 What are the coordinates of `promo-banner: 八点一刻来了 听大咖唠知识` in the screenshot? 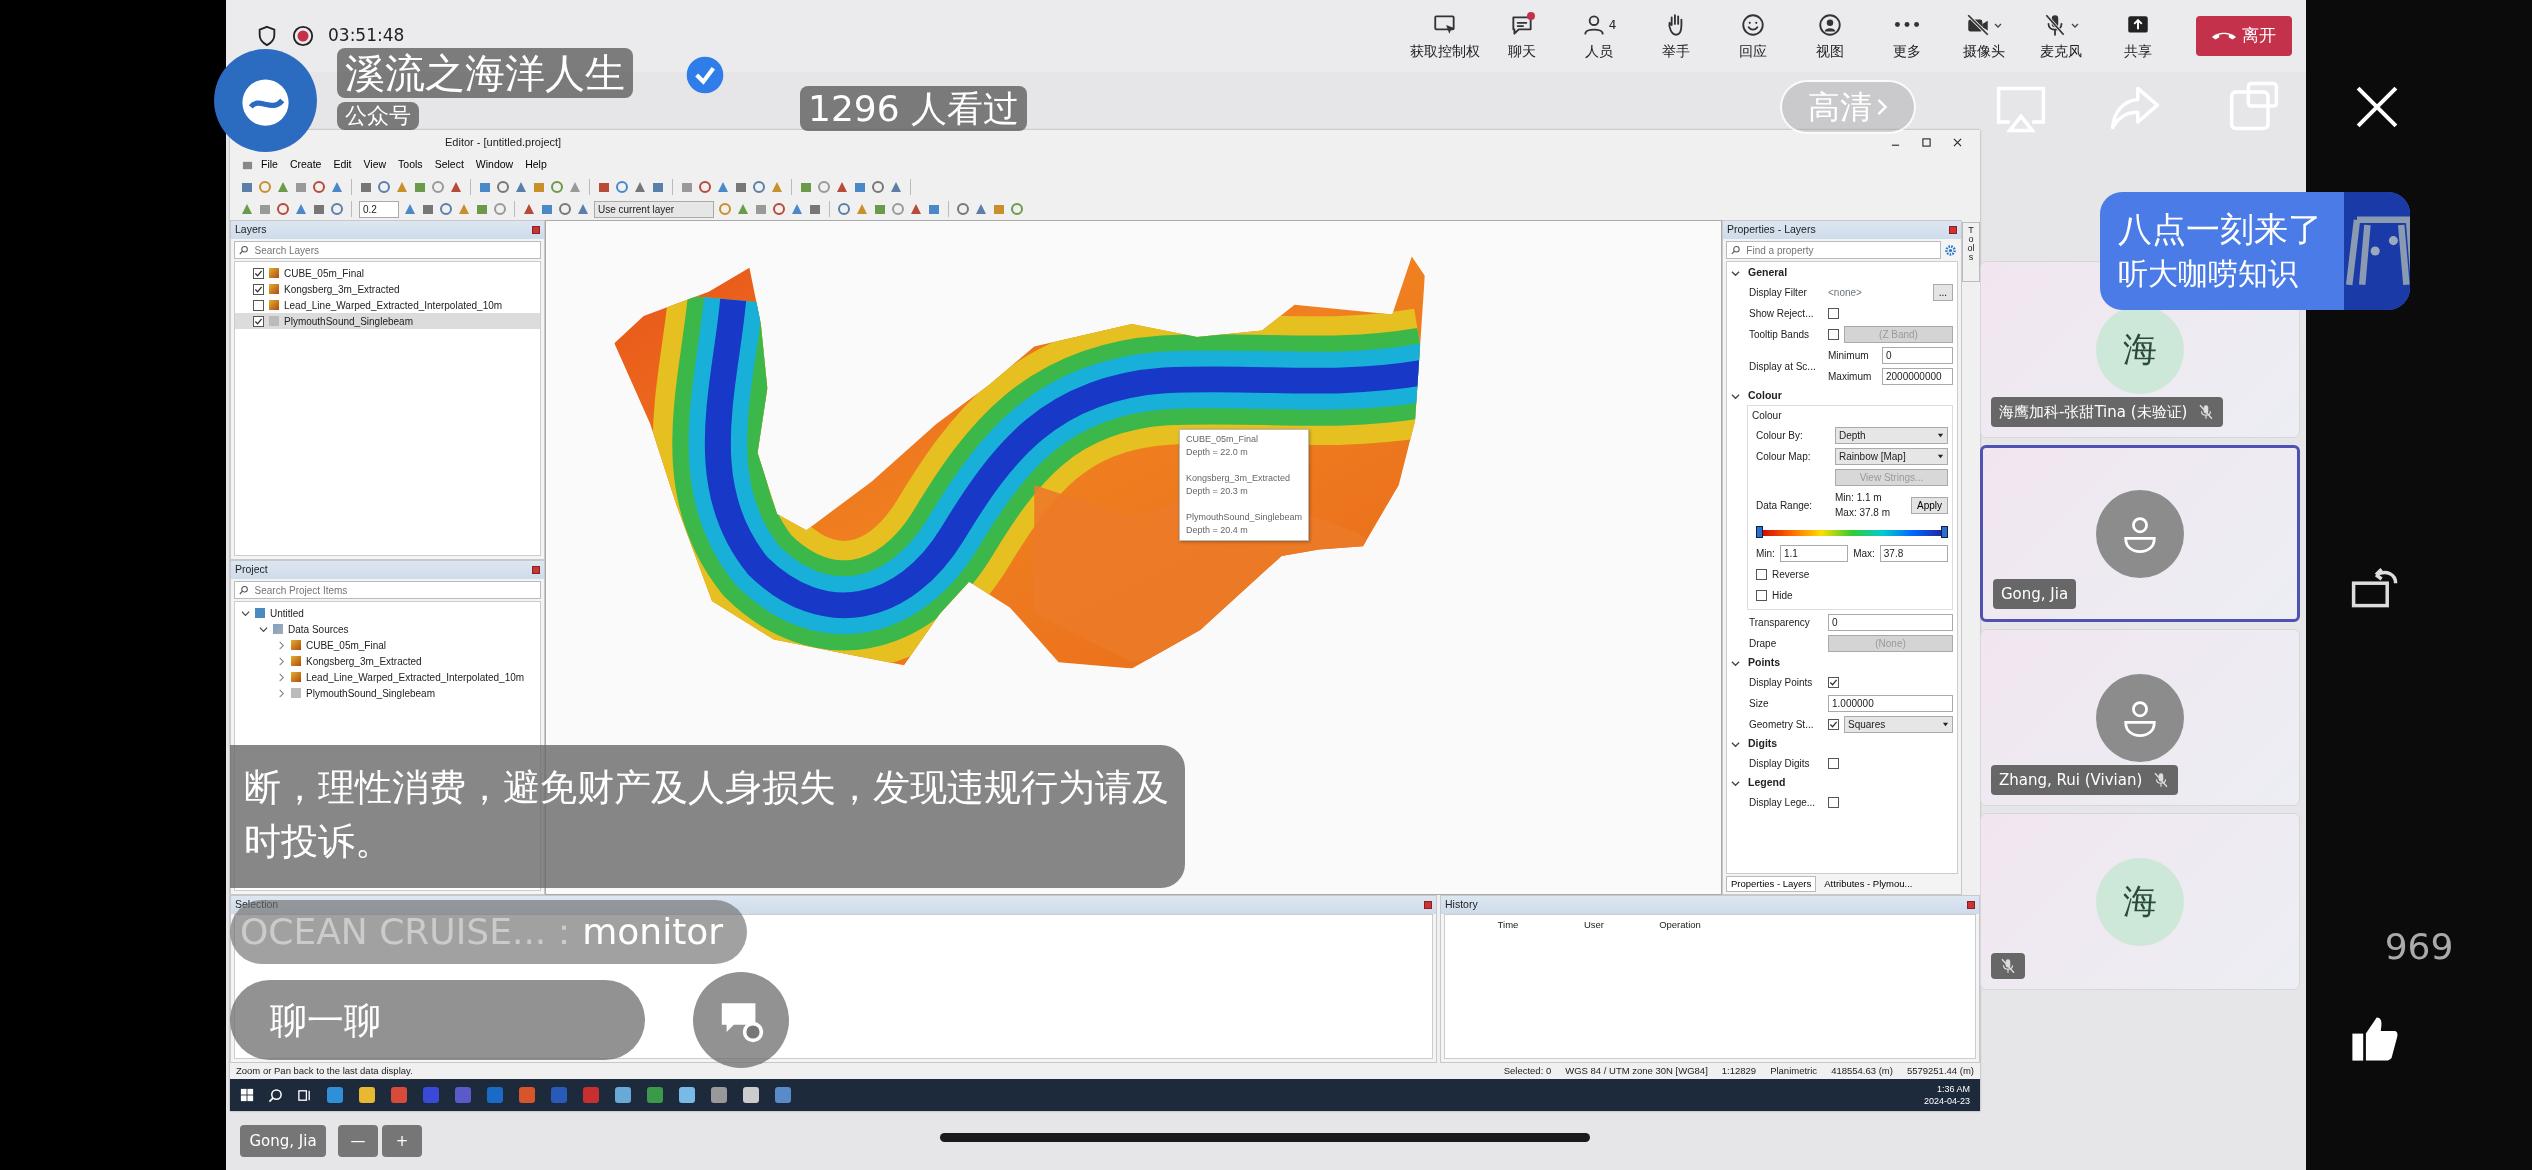 It's located at (2255, 251).